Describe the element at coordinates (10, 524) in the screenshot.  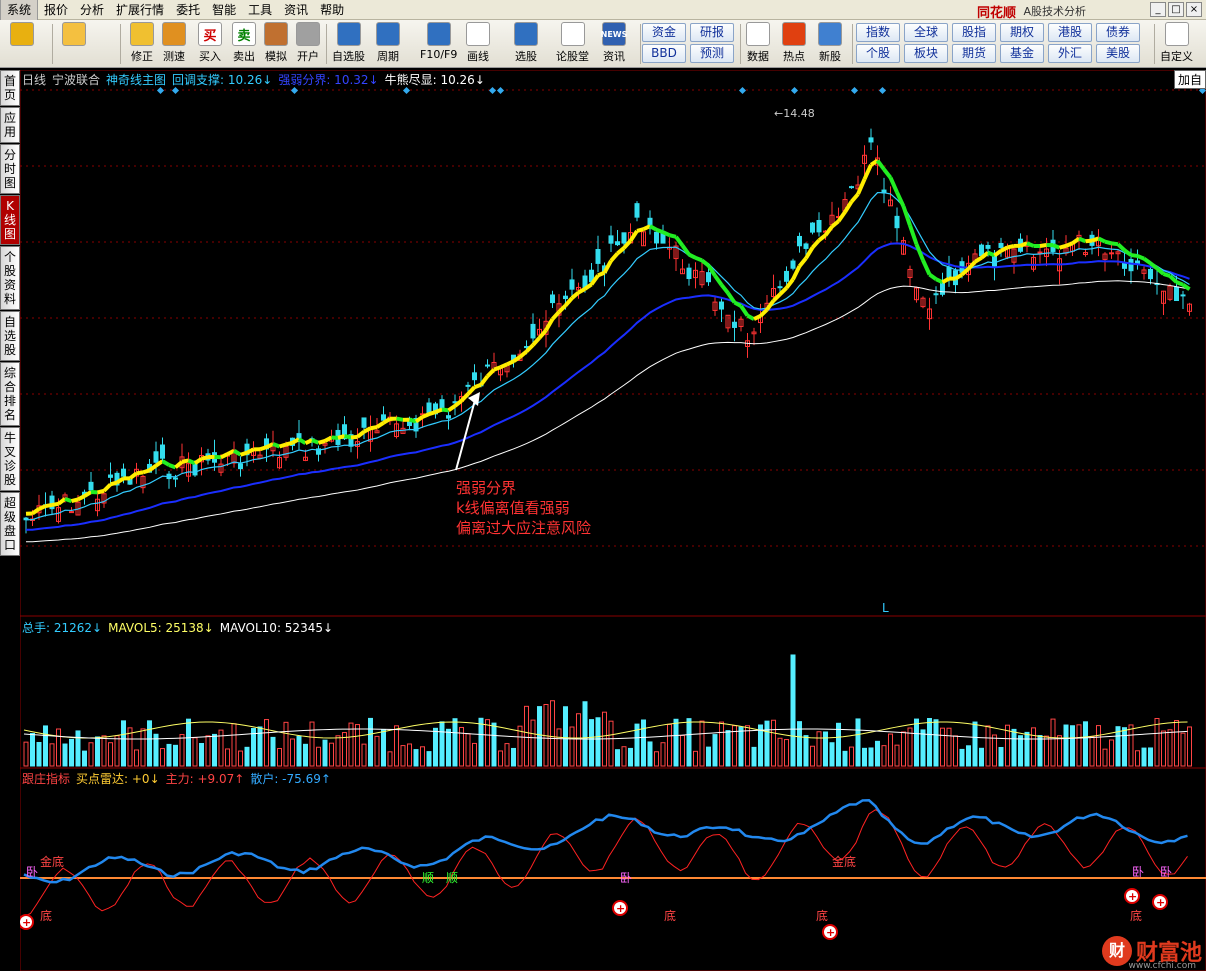
I see `side-tab-8: 超级盘口` at that location.